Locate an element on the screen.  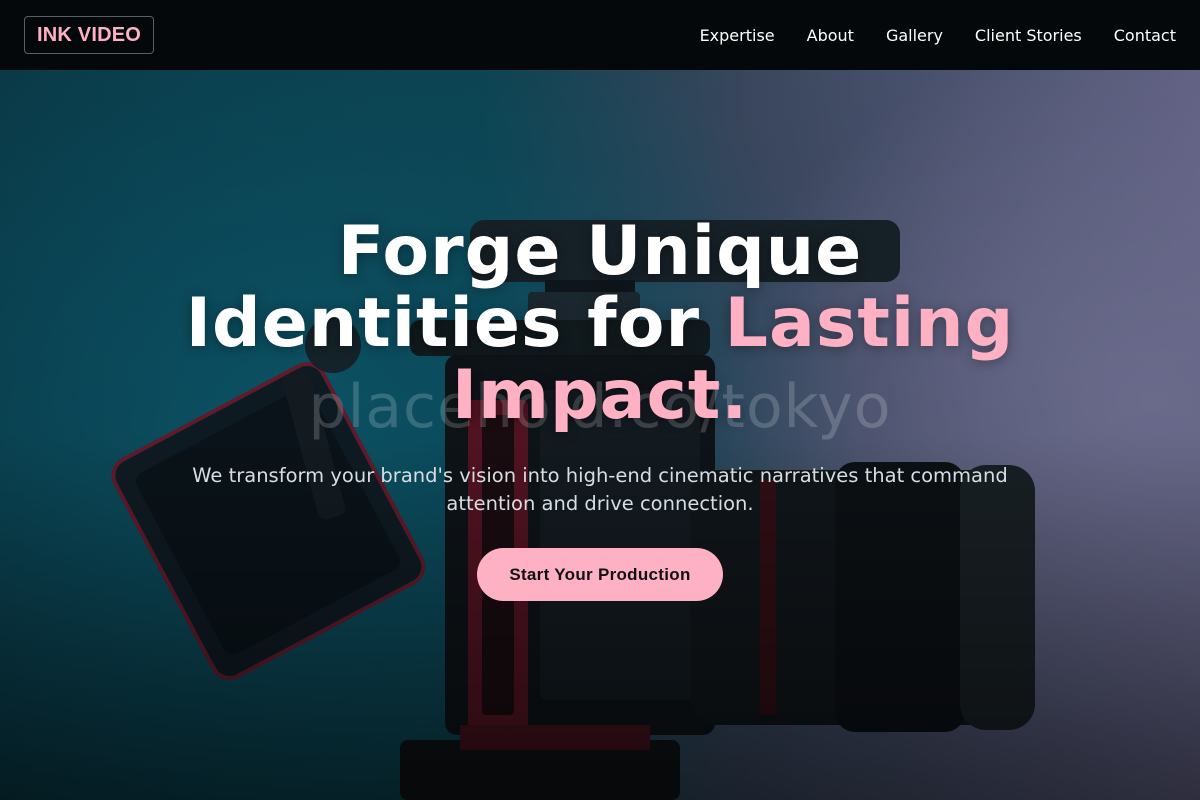
start-production-button: Start Your Production is located at coordinates (600, 574).